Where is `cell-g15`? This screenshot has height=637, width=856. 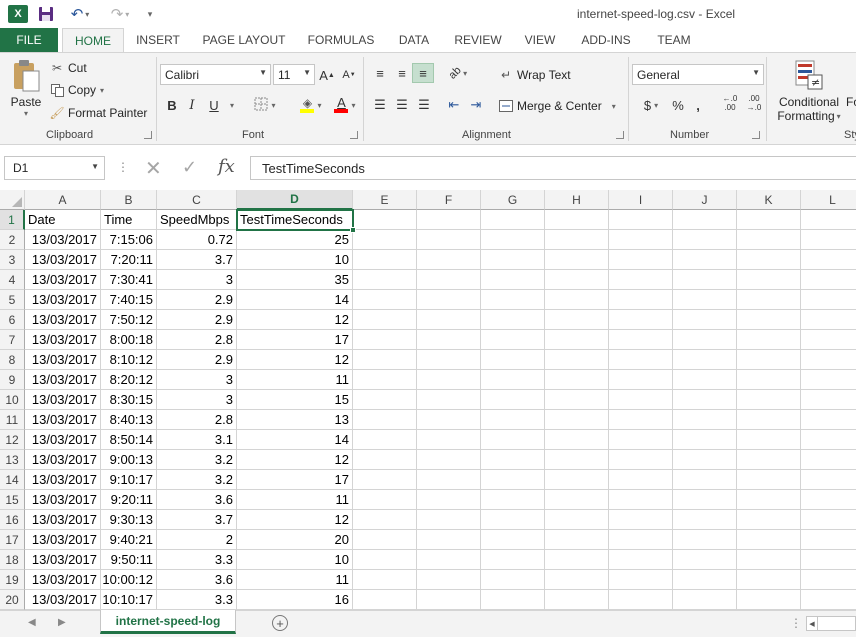 cell-g15 is located at coordinates (513, 500).